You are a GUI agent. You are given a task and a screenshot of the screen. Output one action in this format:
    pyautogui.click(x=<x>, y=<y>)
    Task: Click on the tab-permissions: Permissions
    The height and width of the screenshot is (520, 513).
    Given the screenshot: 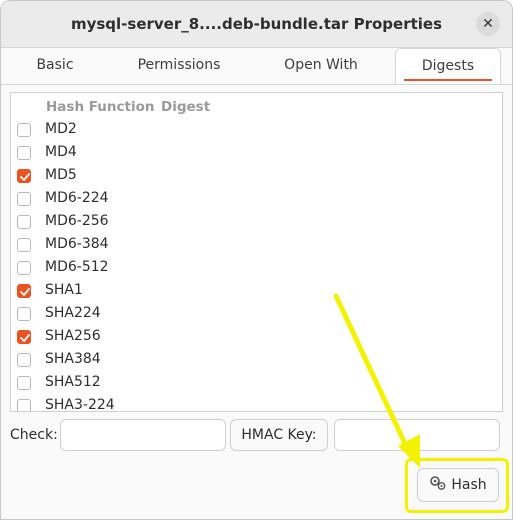 What is the action you would take?
    pyautogui.click(x=179, y=65)
    